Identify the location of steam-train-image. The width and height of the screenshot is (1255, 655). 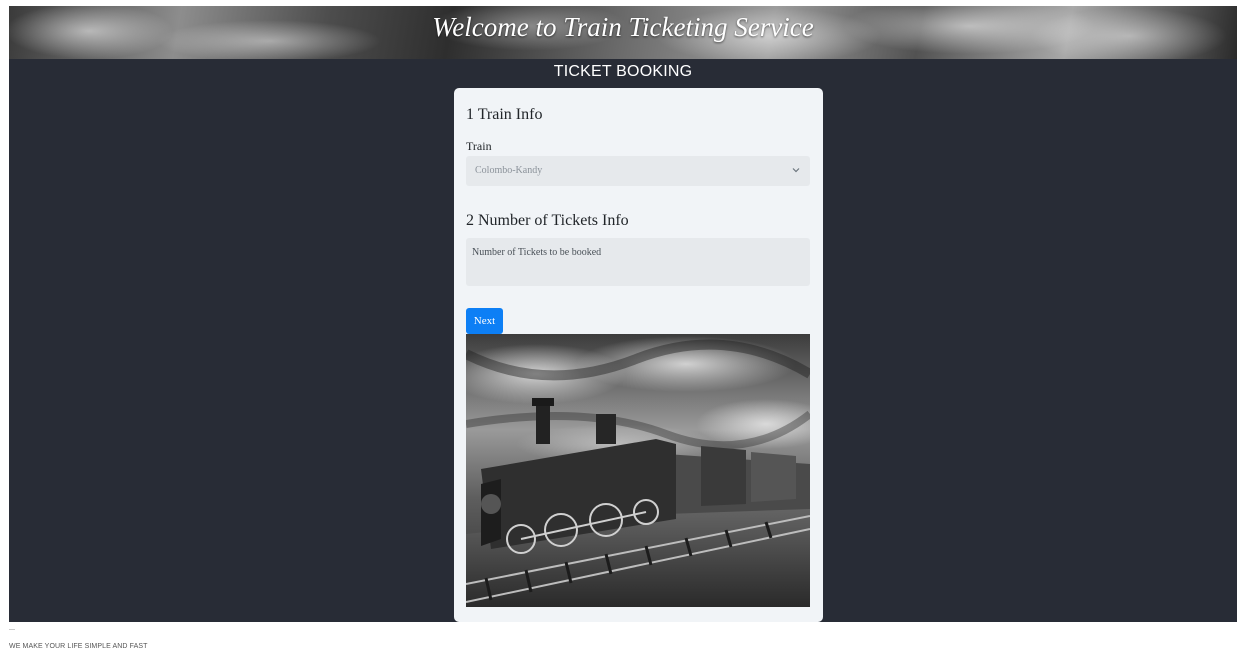
(638, 470).